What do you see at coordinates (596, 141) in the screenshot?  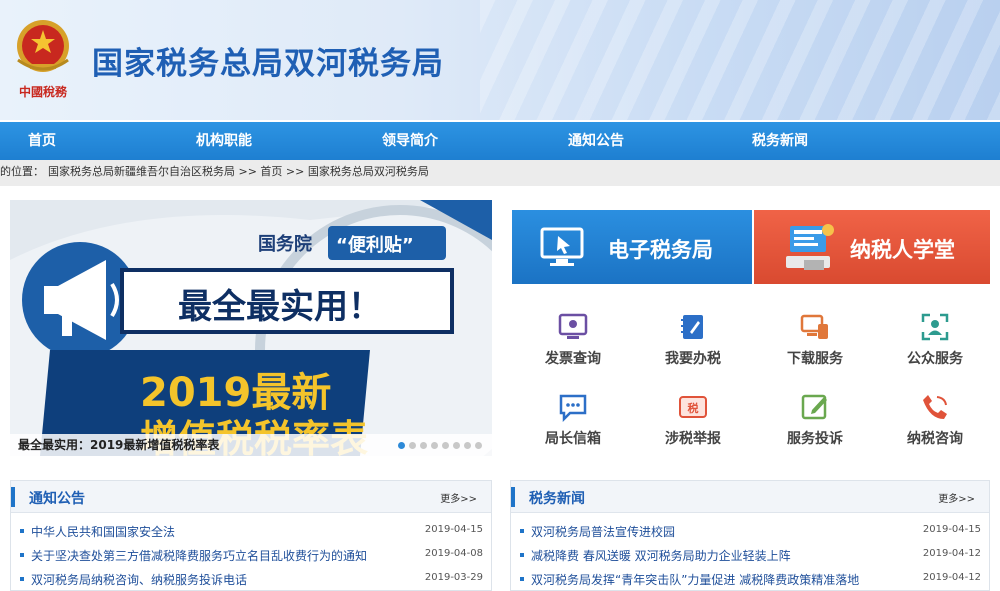 I see `nav-notices: 通知公告` at bounding box center [596, 141].